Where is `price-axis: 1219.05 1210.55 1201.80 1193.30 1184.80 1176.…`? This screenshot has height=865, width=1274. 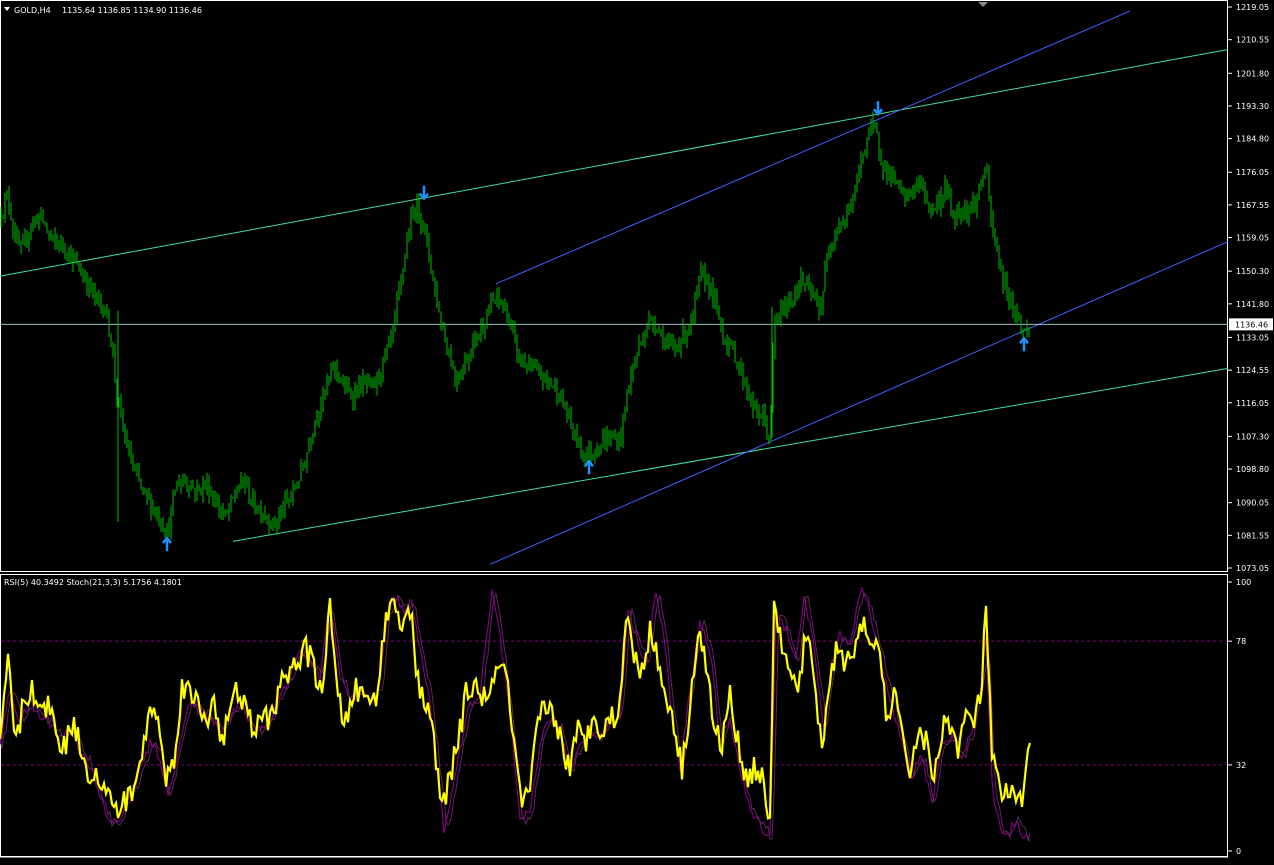 price-axis: 1219.05 1210.55 1201.80 1193.30 1184.80 1176.… is located at coordinates (1248, 288).